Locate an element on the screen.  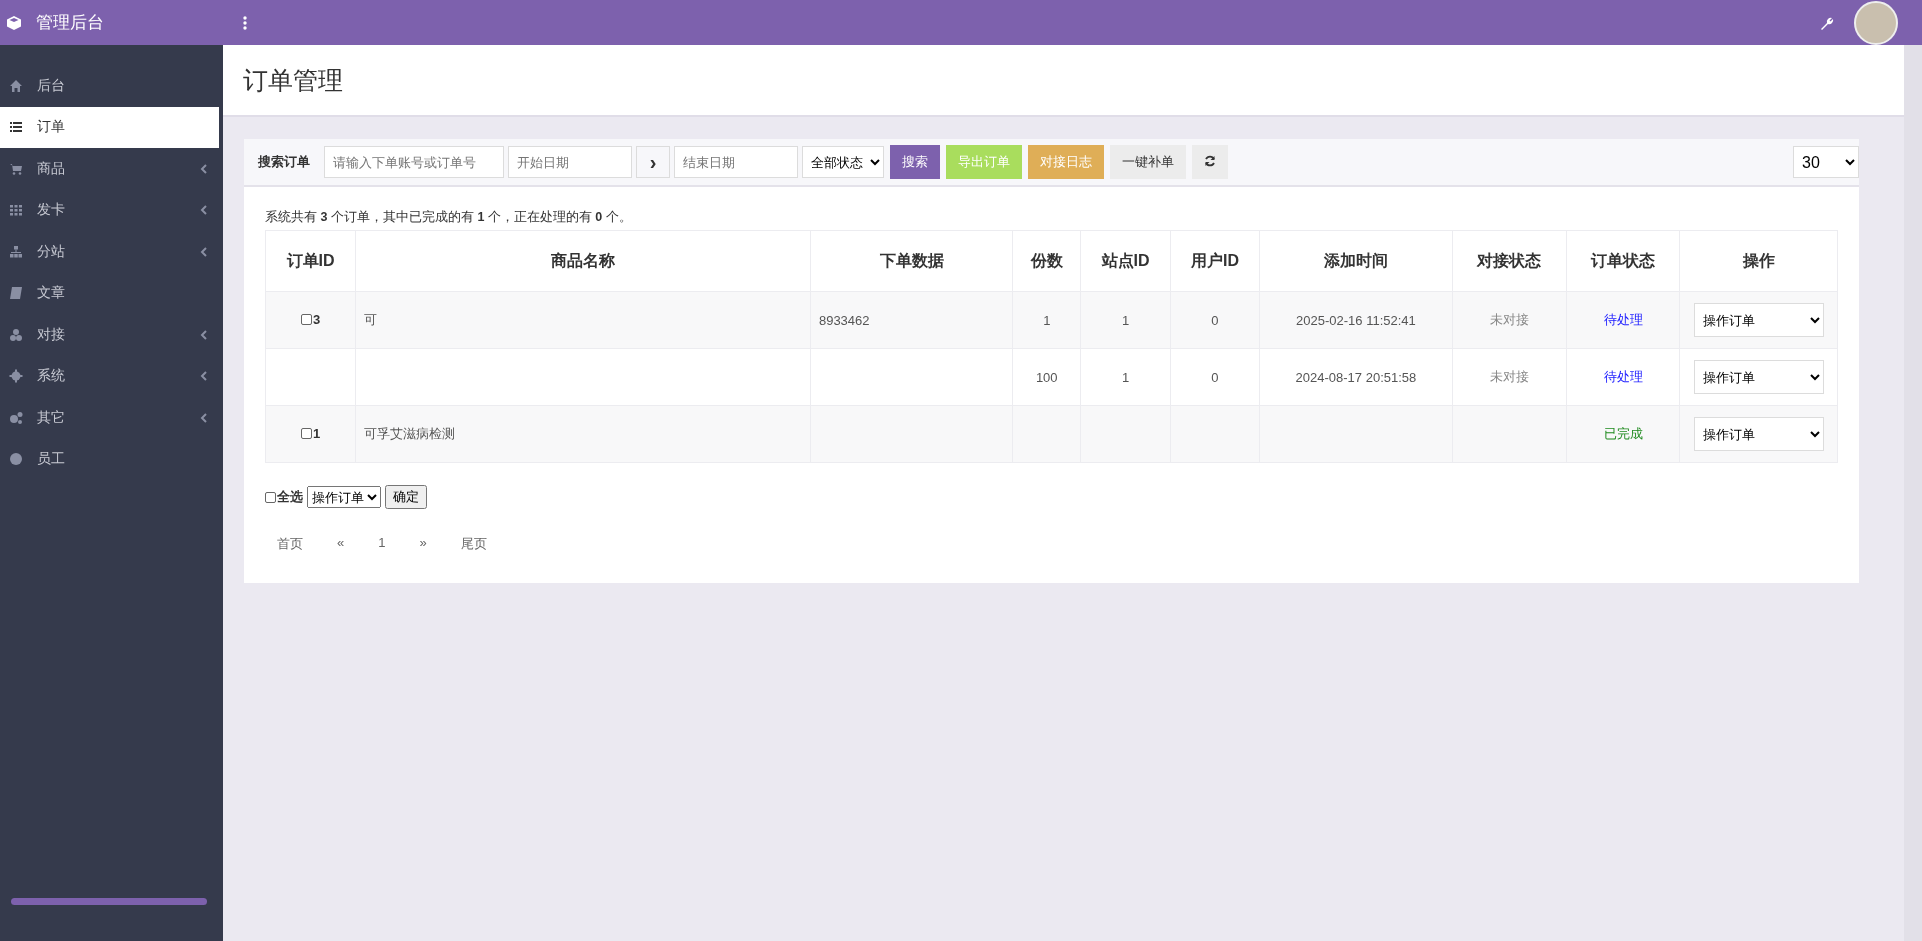
refresh-icon is located at coordinates (1210, 160).